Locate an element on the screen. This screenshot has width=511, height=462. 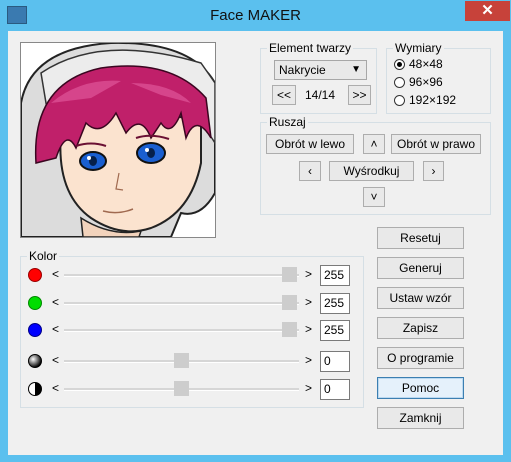
close-window-button: ✕ is located at coordinates (487, 11).